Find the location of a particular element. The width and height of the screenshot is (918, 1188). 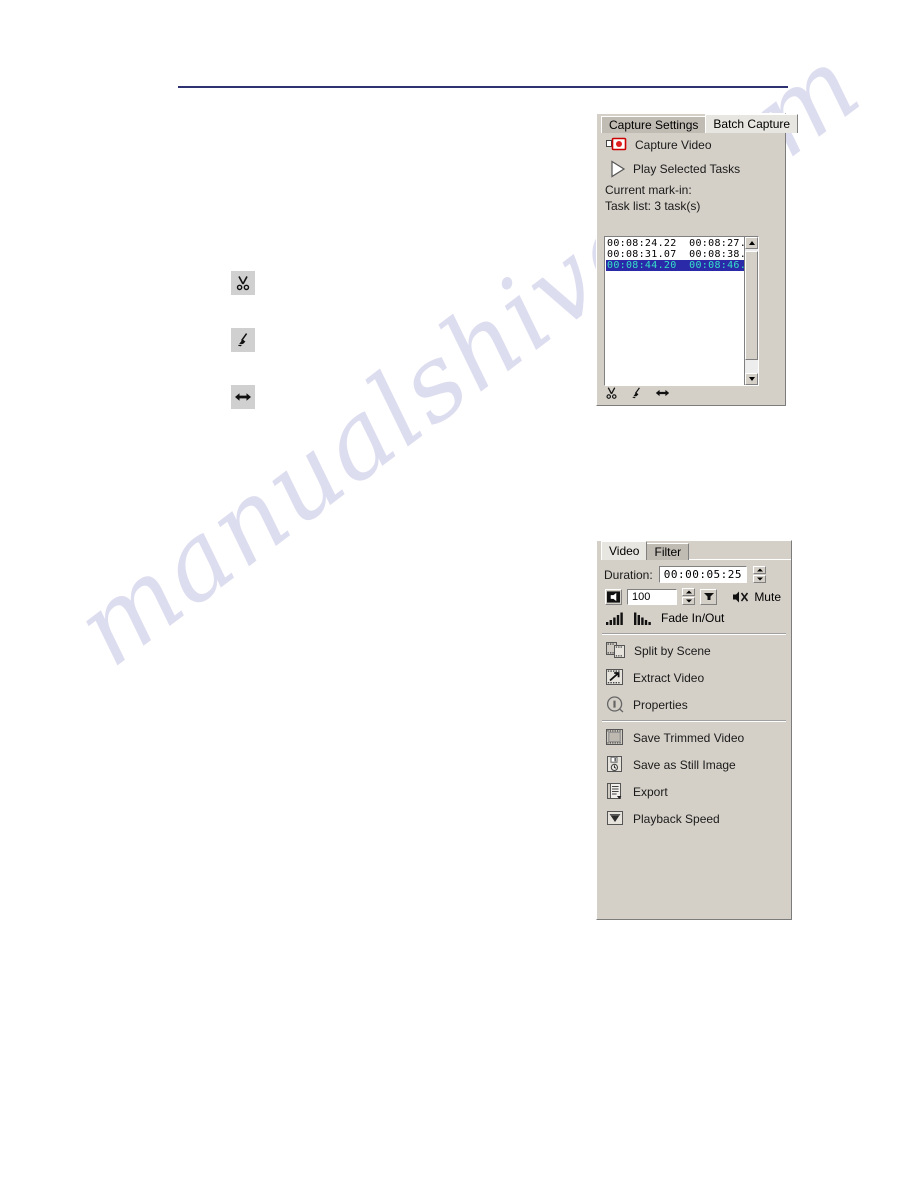

table-row: 00:08:24.22 00:08:27.07 is located at coordinates (675, 243).